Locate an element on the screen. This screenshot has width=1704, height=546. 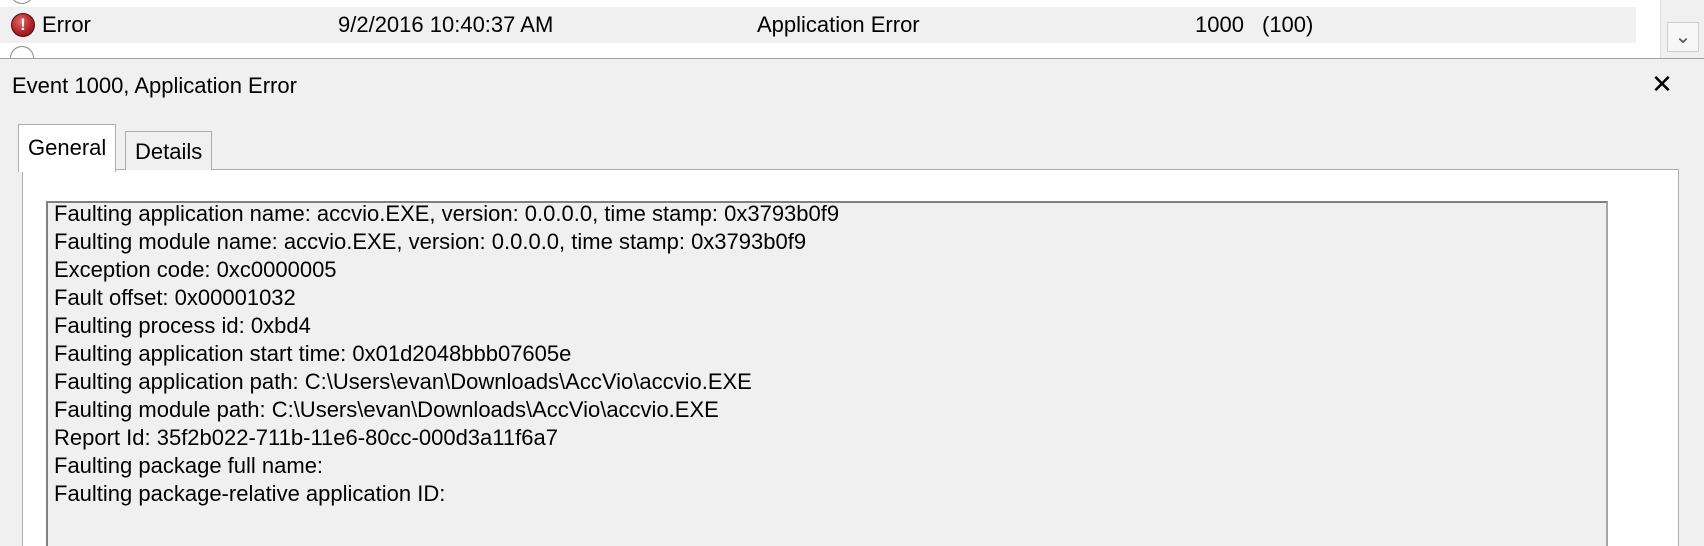
tab-general-label: General is located at coordinates (67, 147).